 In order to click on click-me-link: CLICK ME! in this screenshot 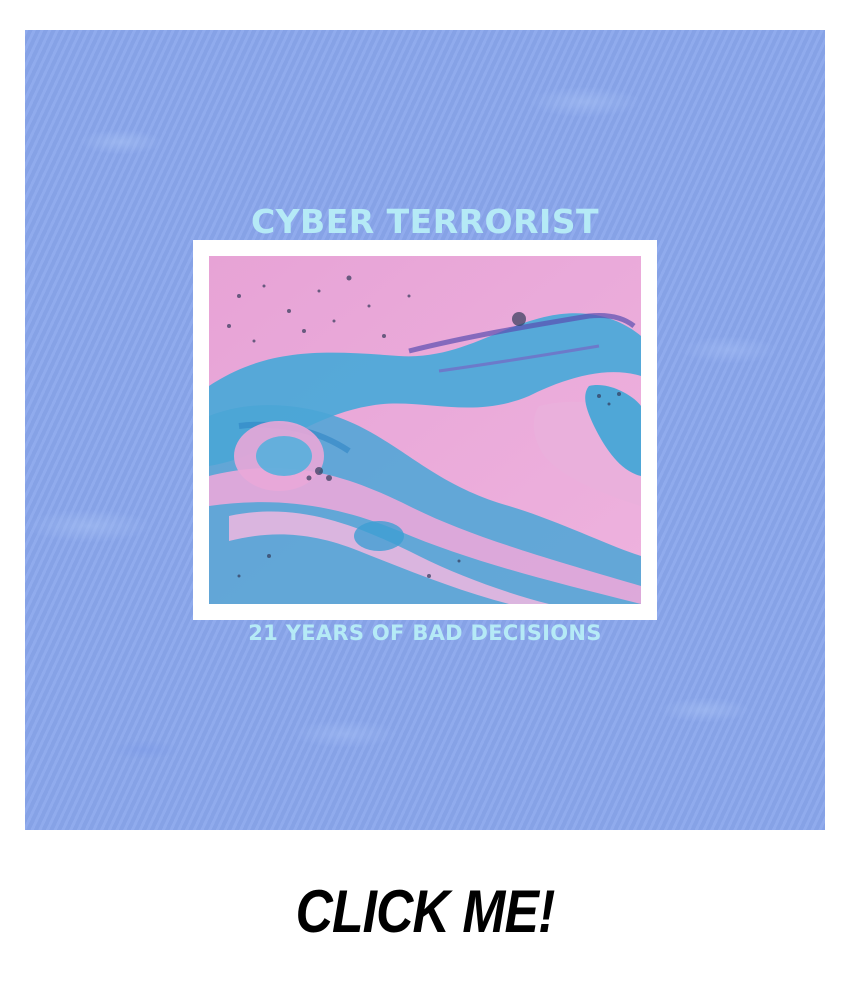, I will do `click(425, 912)`.